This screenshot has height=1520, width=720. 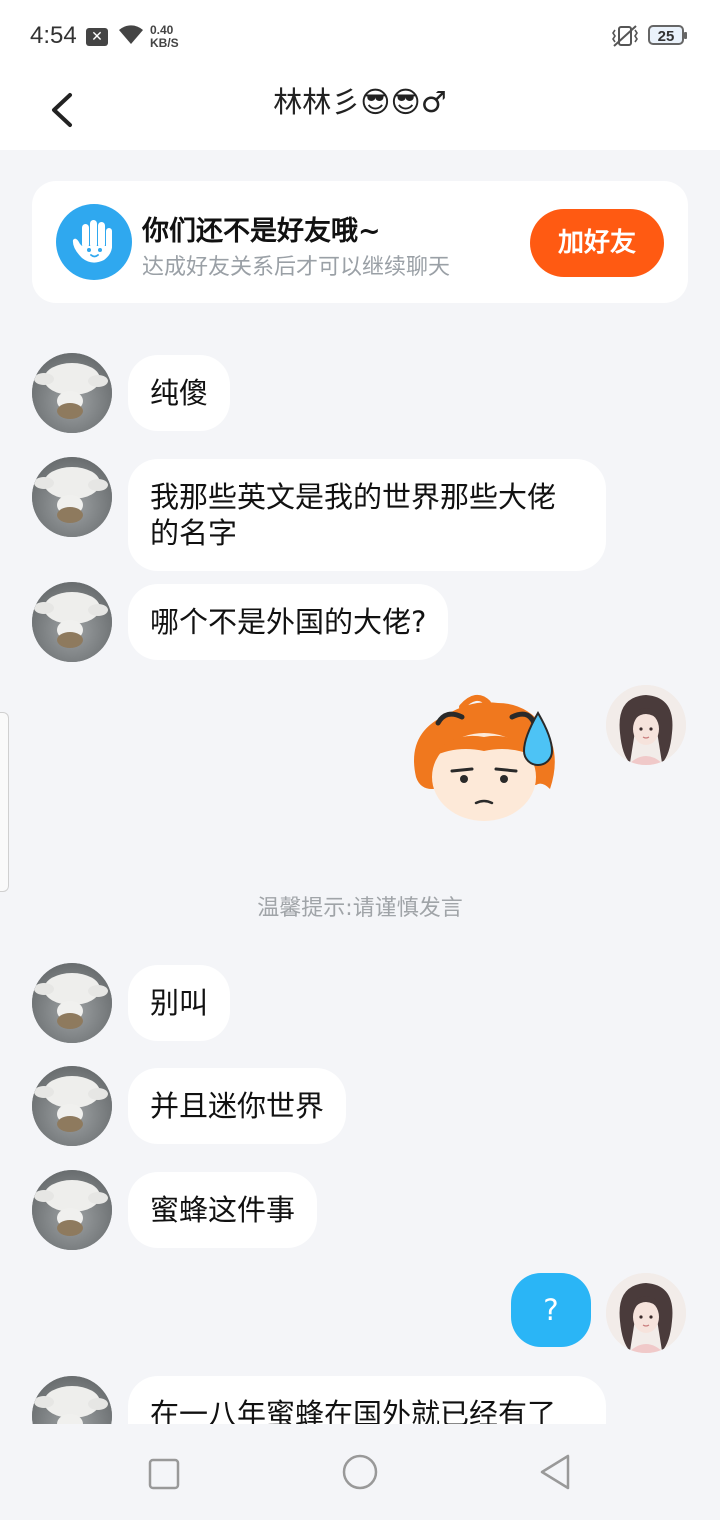 What do you see at coordinates (237, 1106) in the screenshot?
I see `message-bubble: 并且迷你世界` at bounding box center [237, 1106].